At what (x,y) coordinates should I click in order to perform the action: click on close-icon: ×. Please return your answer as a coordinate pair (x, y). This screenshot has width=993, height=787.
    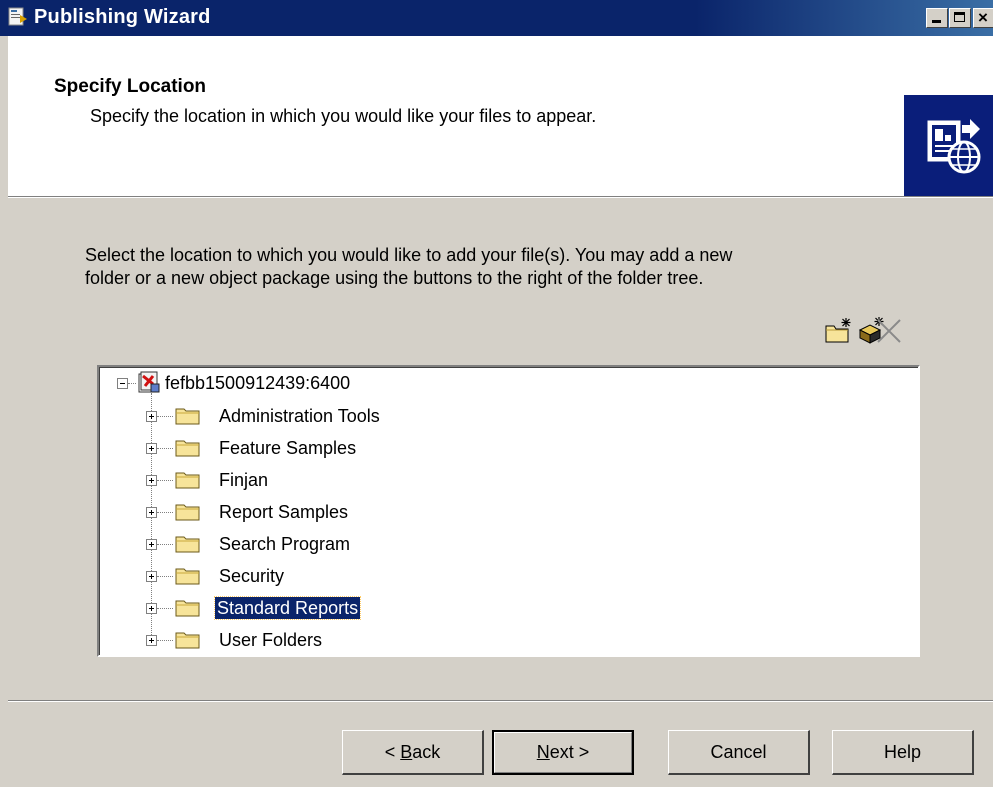
    Looking at the image, I should click on (983, 17).